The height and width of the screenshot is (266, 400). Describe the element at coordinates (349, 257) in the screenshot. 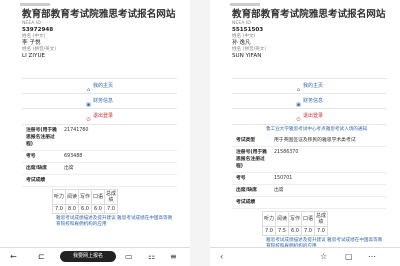

I see `tabs-count-icon: ▢` at that location.